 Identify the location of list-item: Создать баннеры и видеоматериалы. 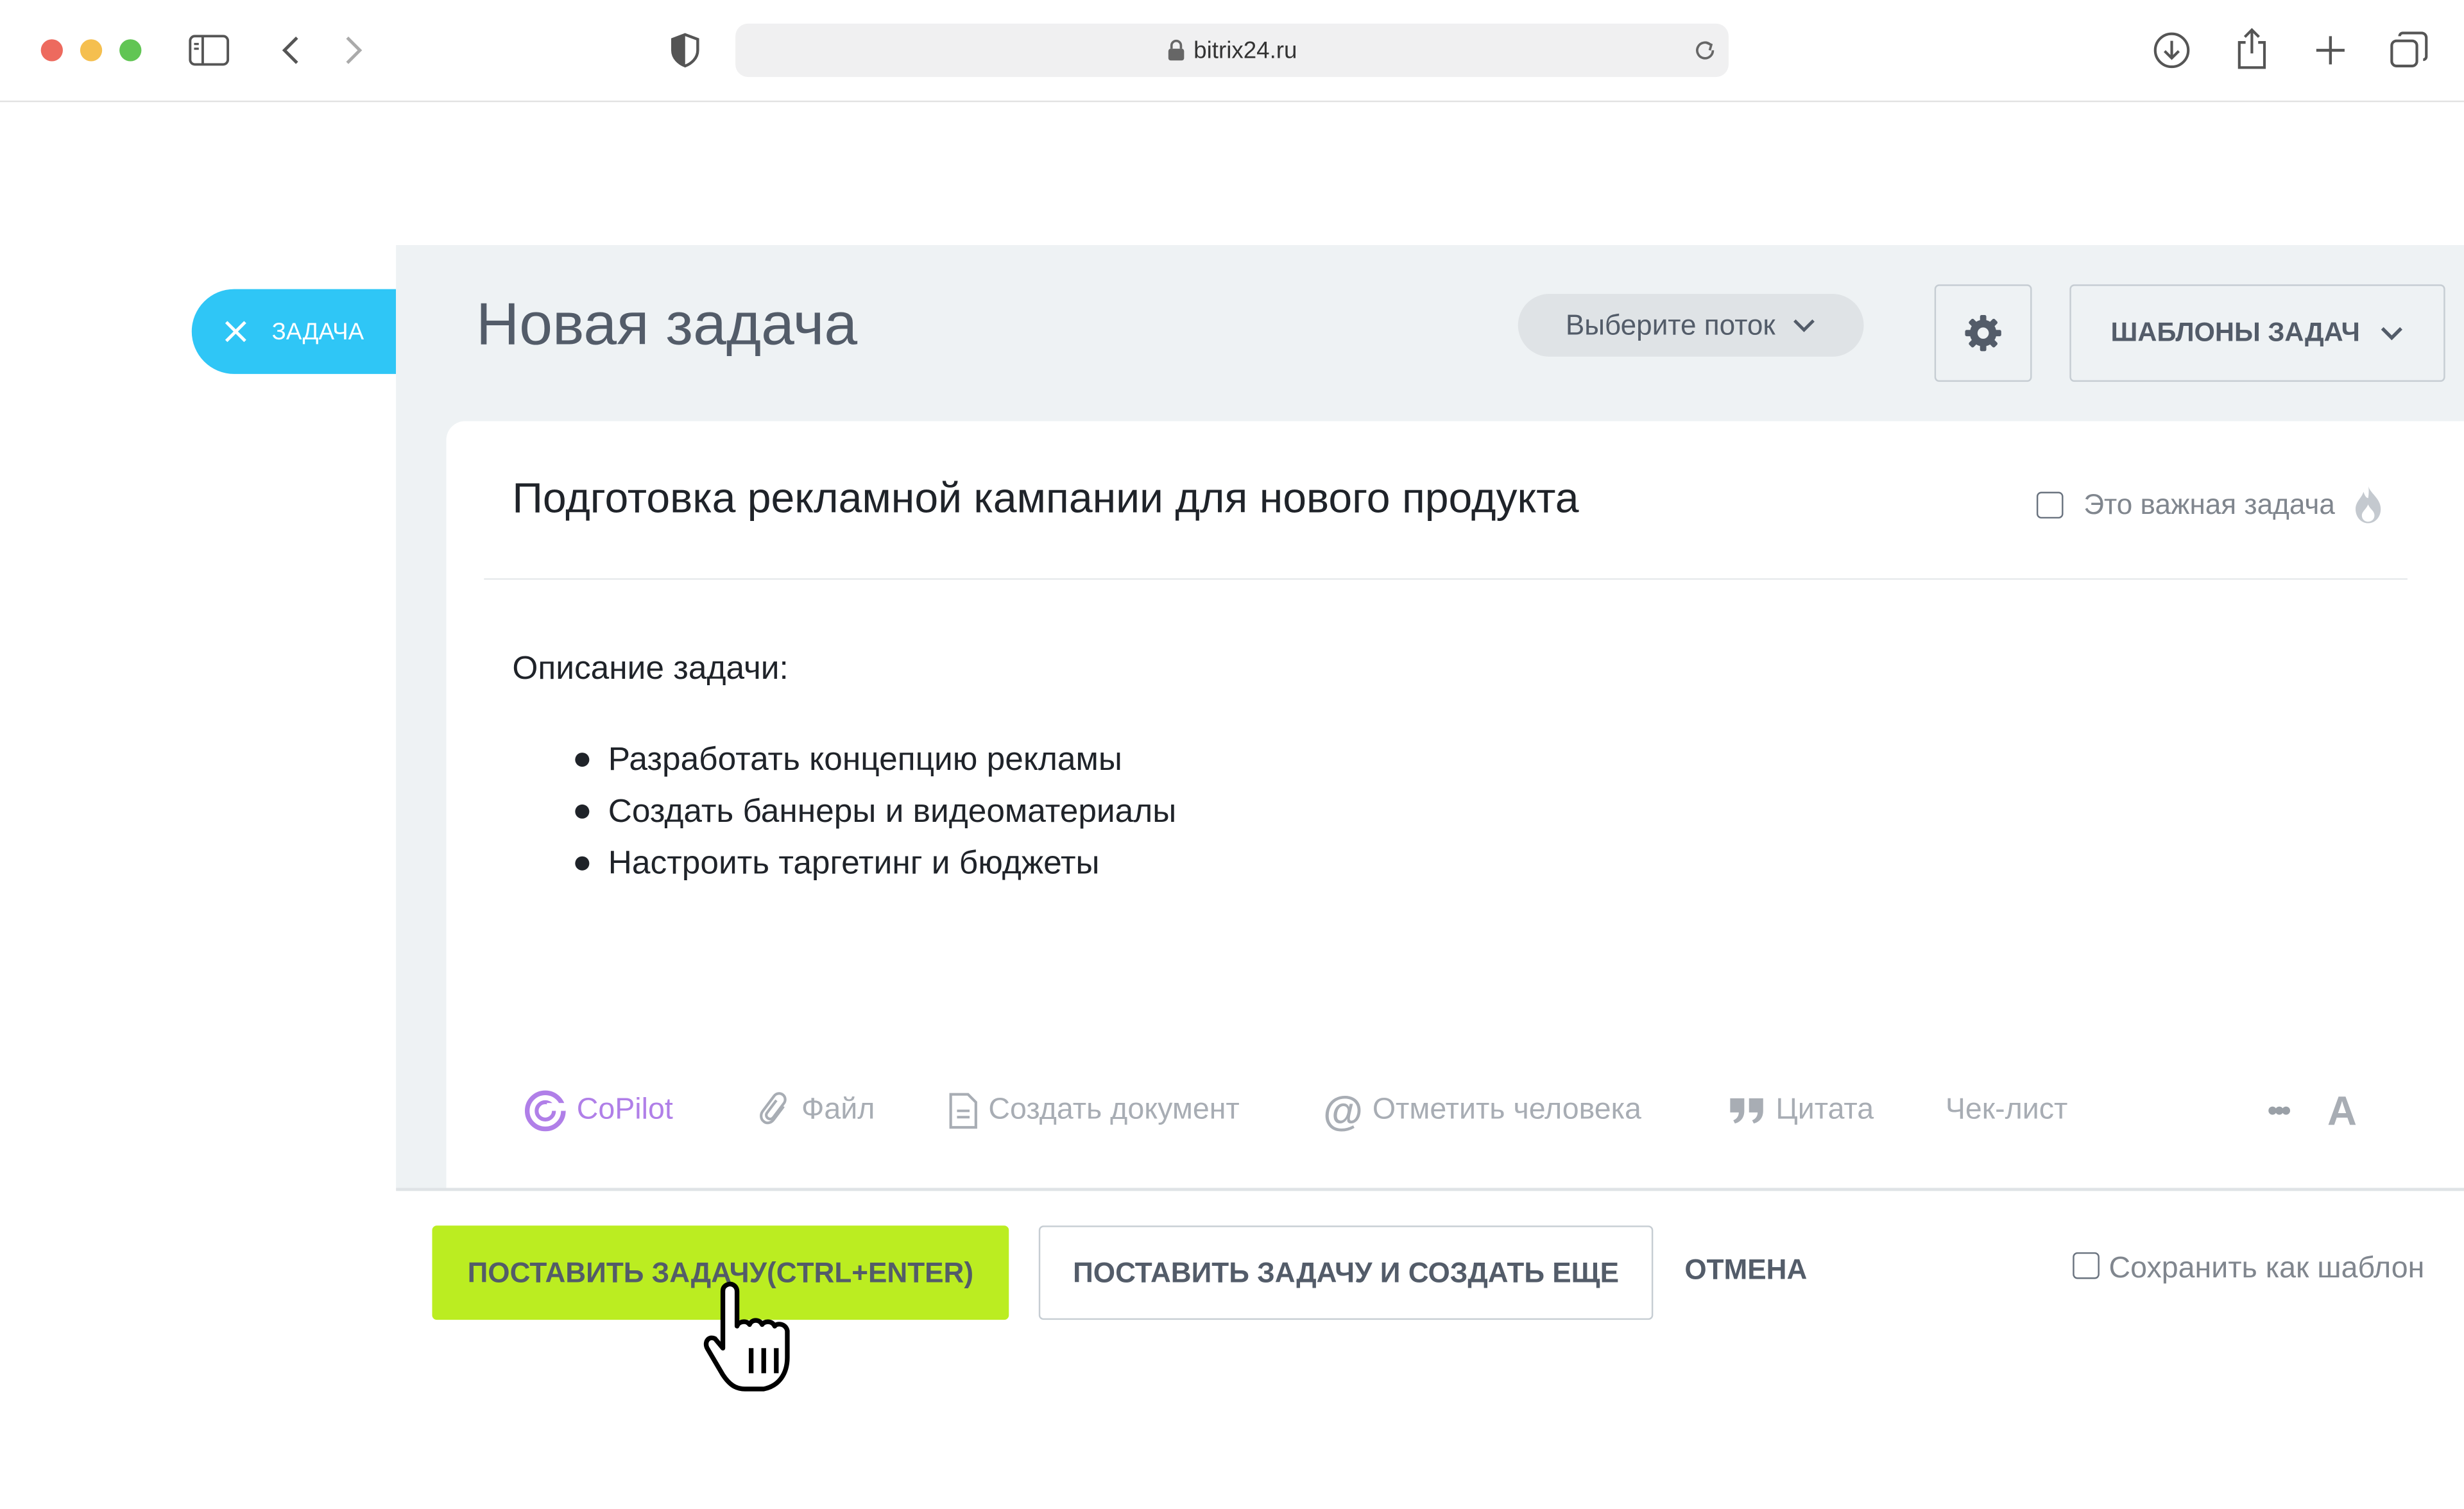
(876, 812).